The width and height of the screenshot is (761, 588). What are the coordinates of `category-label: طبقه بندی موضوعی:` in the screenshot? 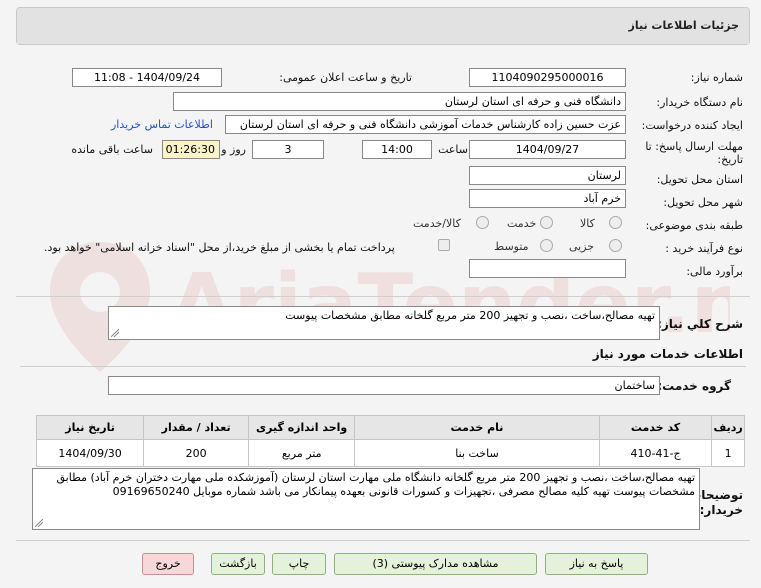 It's located at (694, 225).